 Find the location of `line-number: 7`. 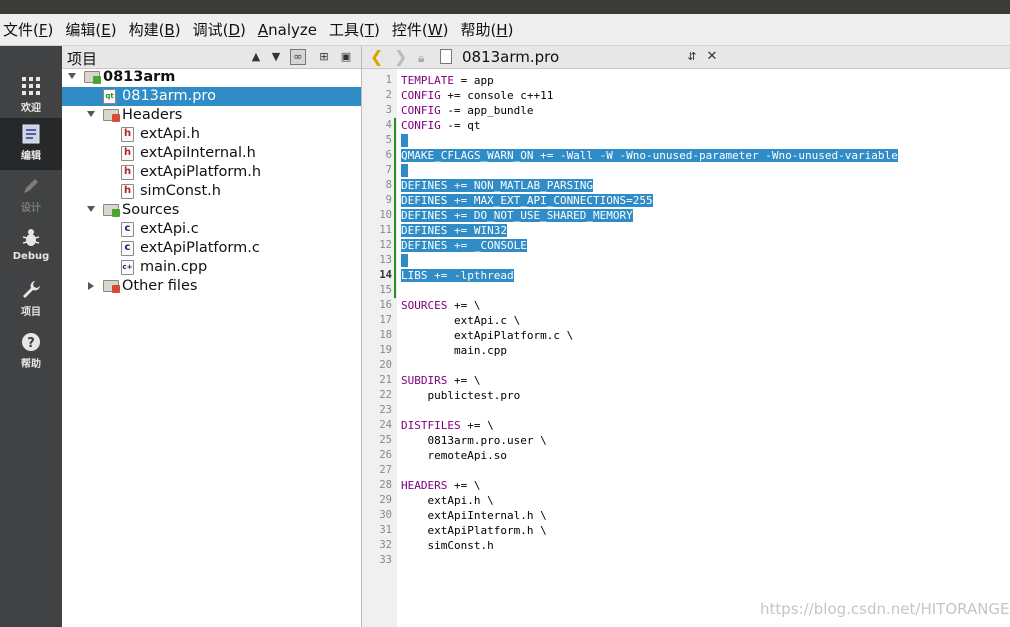

line-number: 7 is located at coordinates (388, 170).